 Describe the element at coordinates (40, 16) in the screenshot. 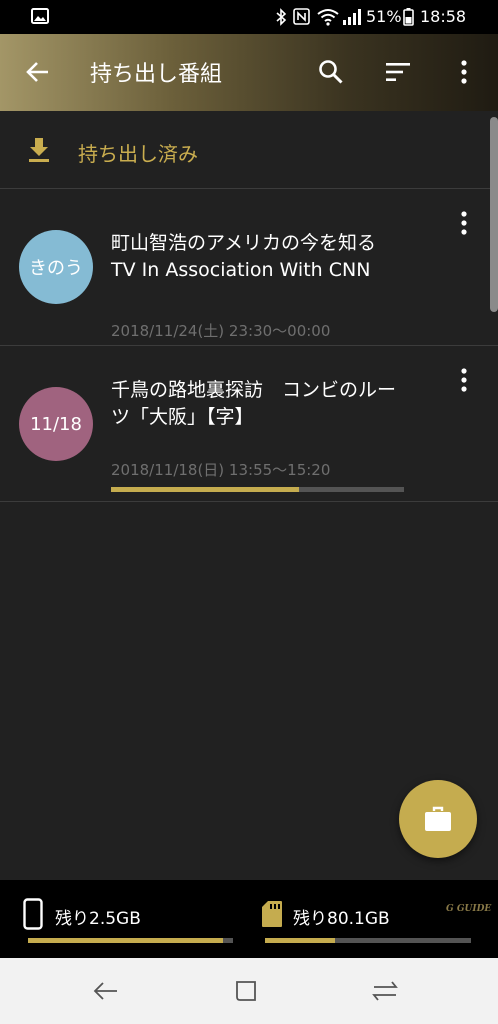

I see `gallery-icon` at that location.